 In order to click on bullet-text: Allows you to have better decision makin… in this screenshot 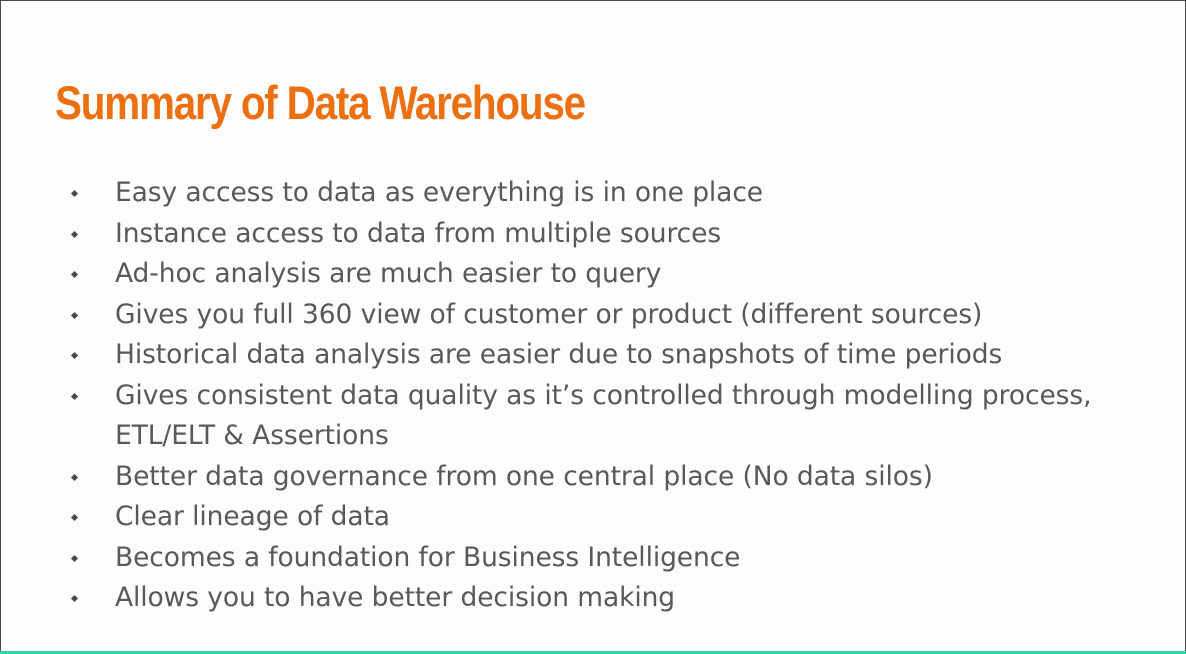, I will do `click(395, 597)`.